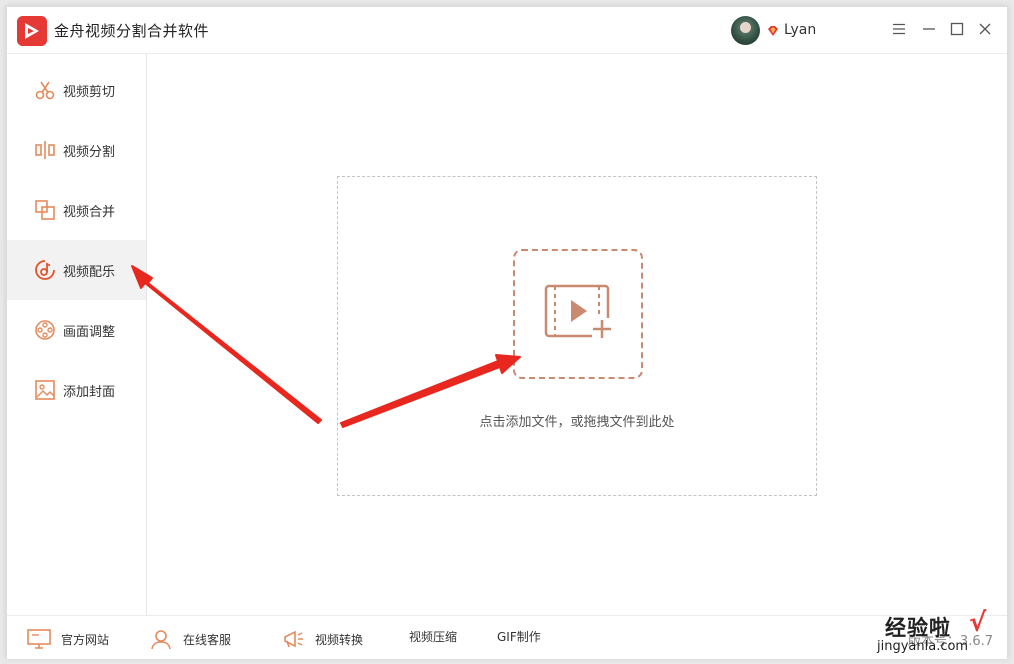  I want to click on sidebar-item-add-cover: 添加封面, so click(76, 390).